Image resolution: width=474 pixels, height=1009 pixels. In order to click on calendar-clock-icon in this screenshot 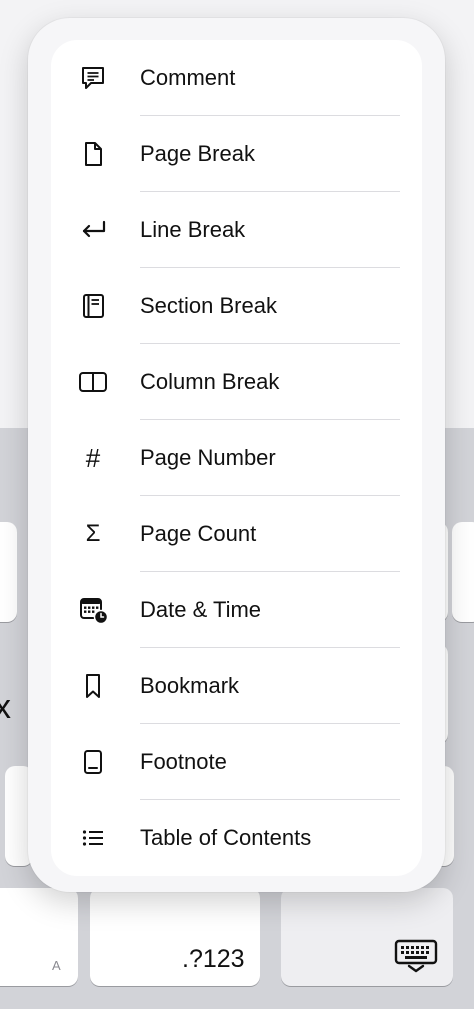, I will do `click(93, 610)`.